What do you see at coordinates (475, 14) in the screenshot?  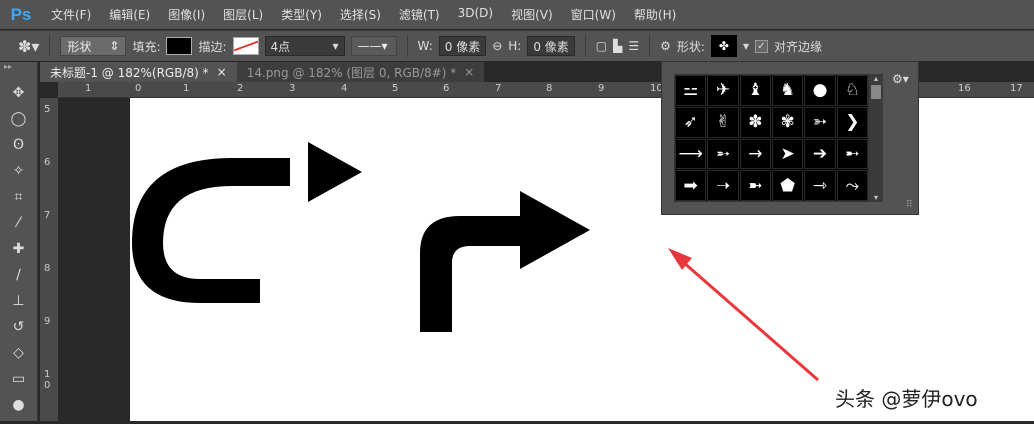 I see `menu-item: 3D(D)` at bounding box center [475, 14].